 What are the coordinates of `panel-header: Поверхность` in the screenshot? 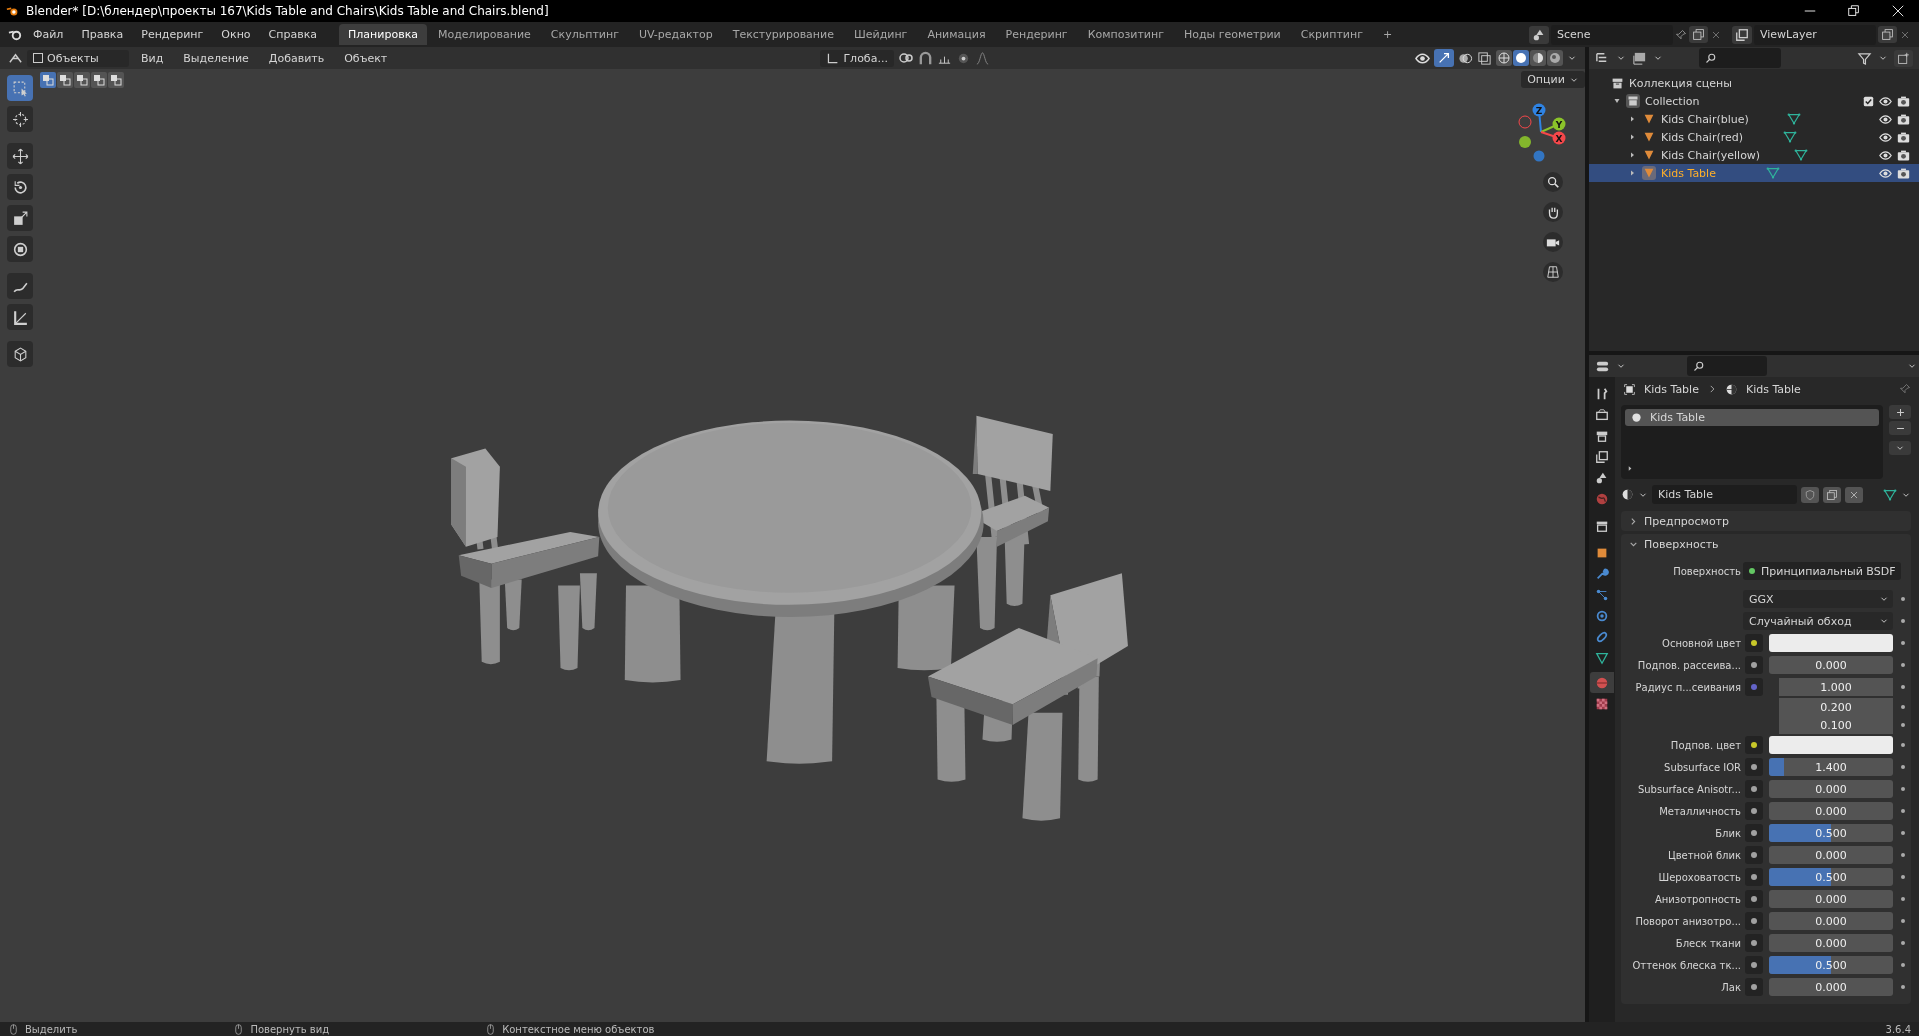 It's located at (1766, 544).